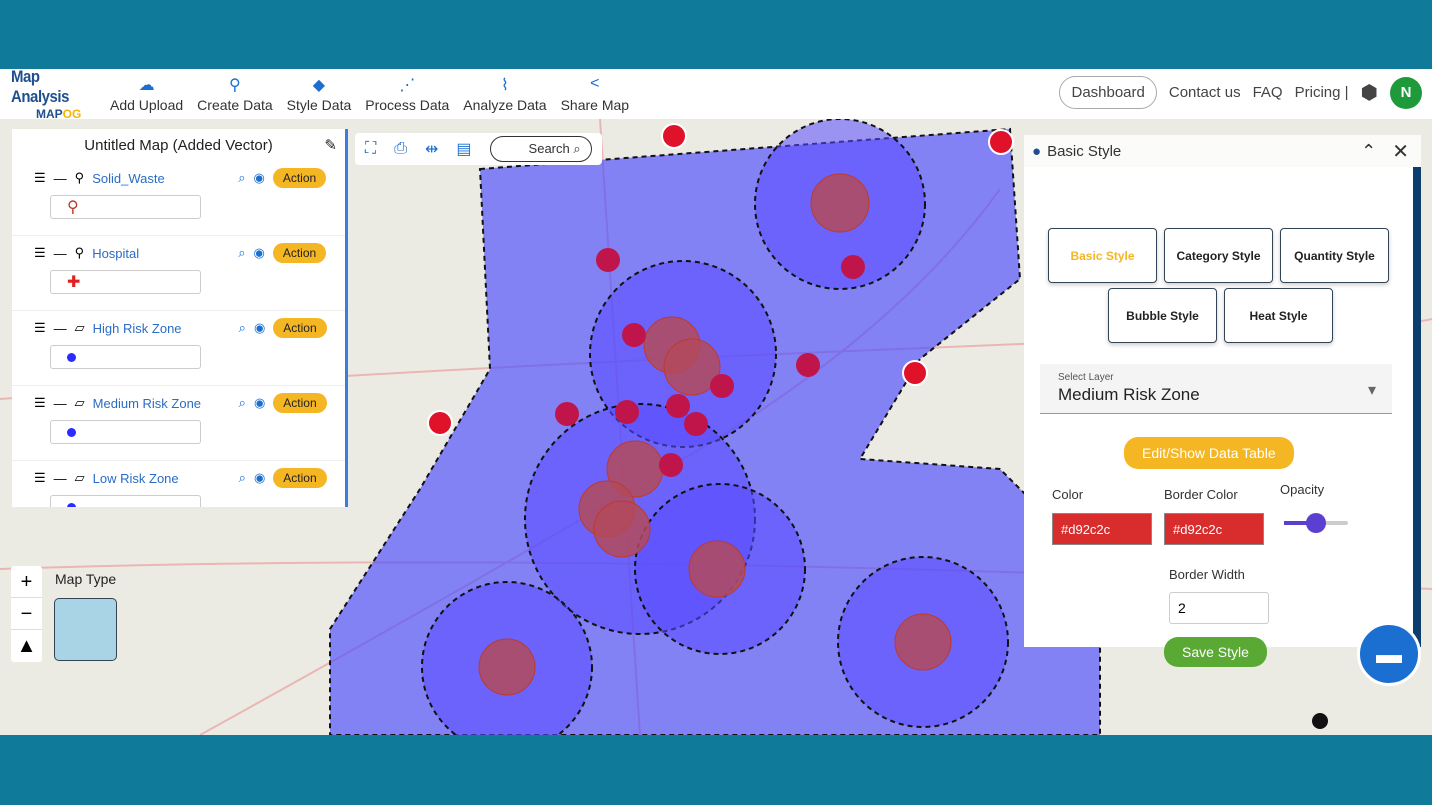 Image resolution: width=1432 pixels, height=805 pixels. Describe the element at coordinates (1218, 255) in the screenshot. I see `tab-category-style: Category Style` at that location.